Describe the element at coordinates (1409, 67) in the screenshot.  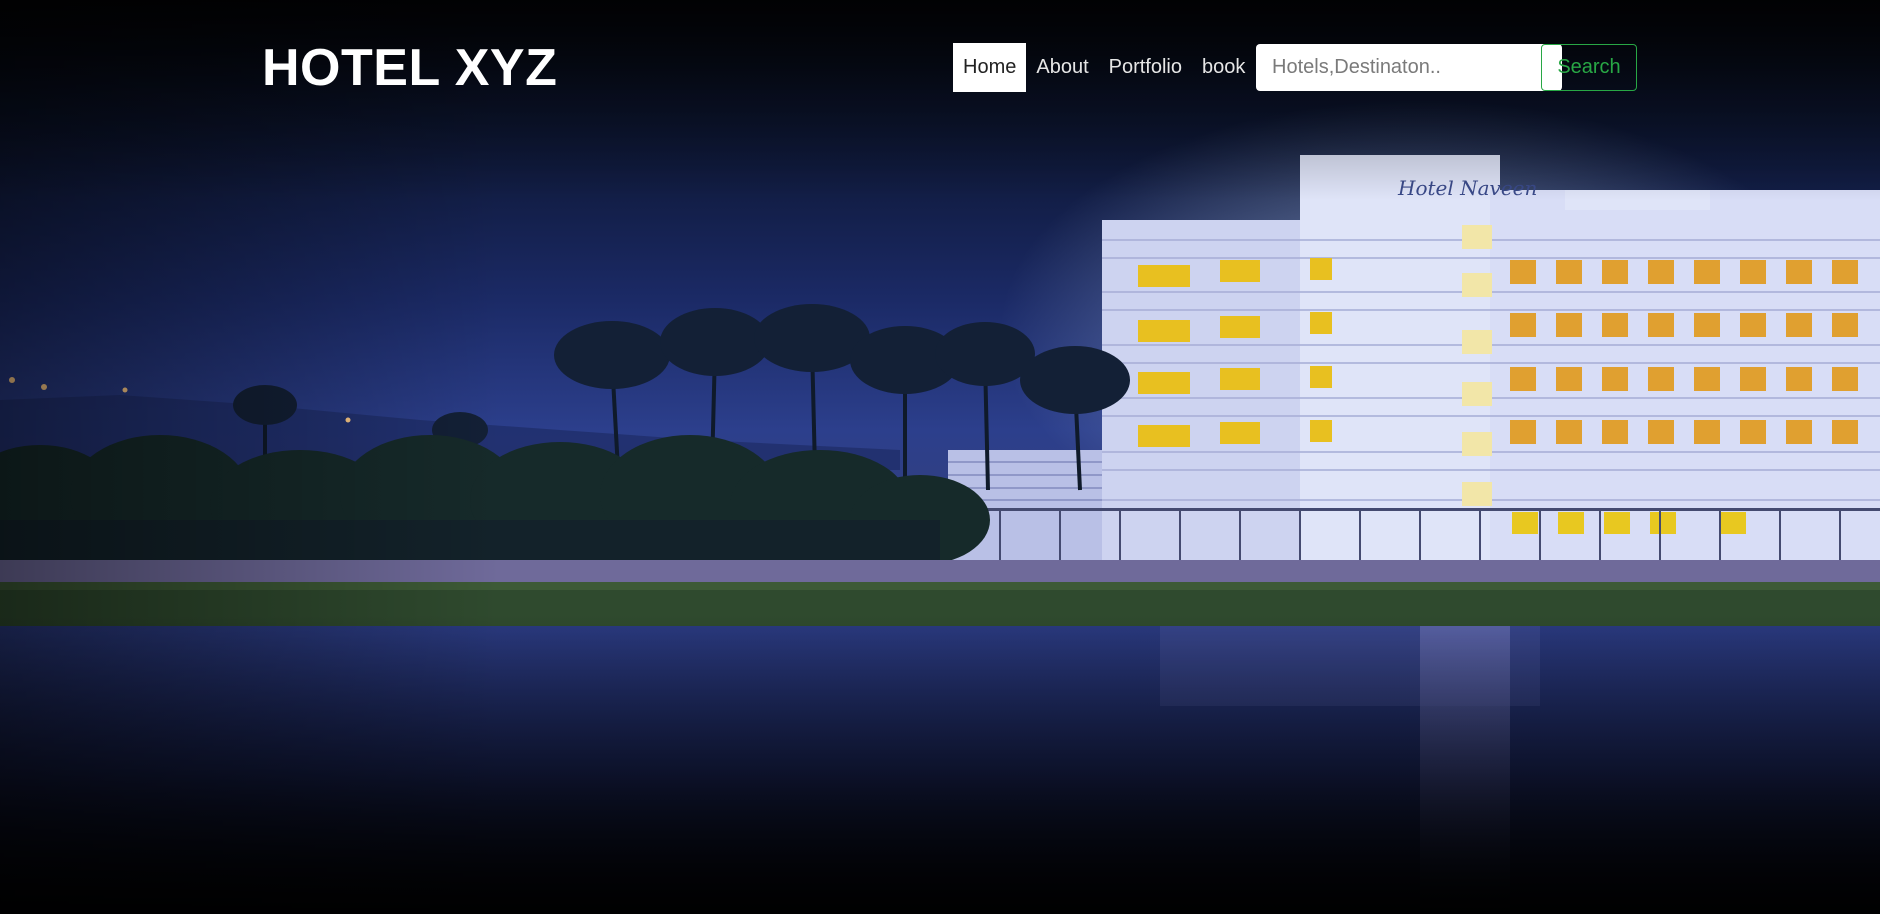
I see `search-input` at that location.